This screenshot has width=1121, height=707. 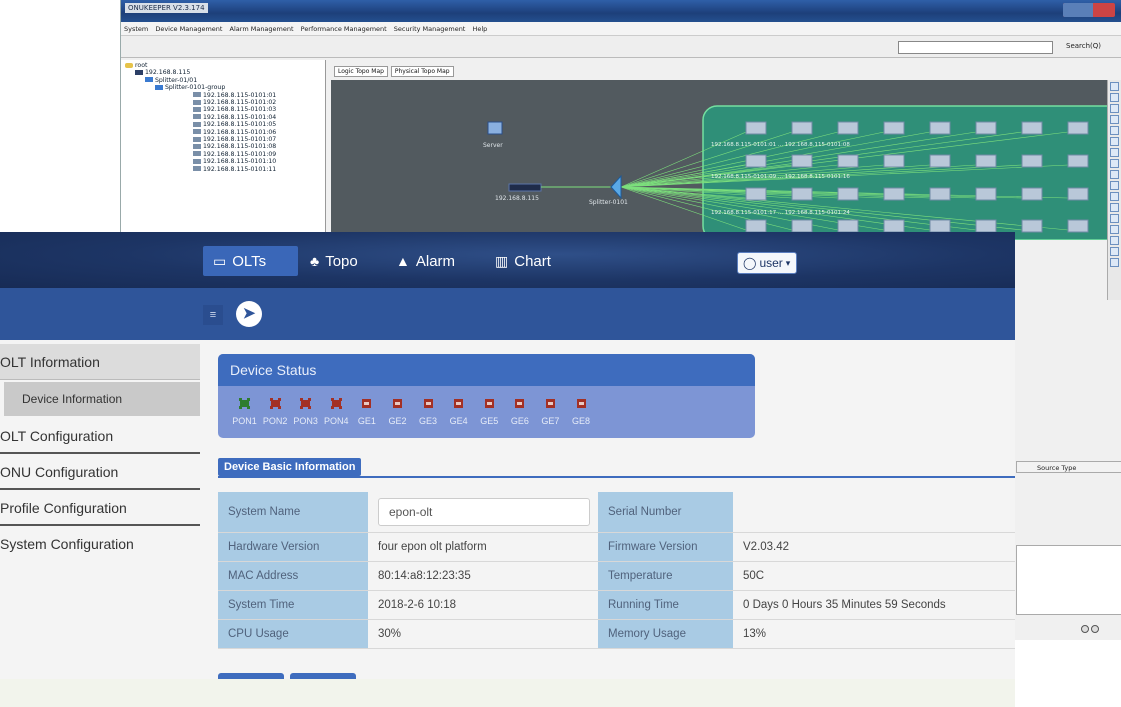 What do you see at coordinates (244, 413) in the screenshot?
I see `port-pon1: PON1` at bounding box center [244, 413].